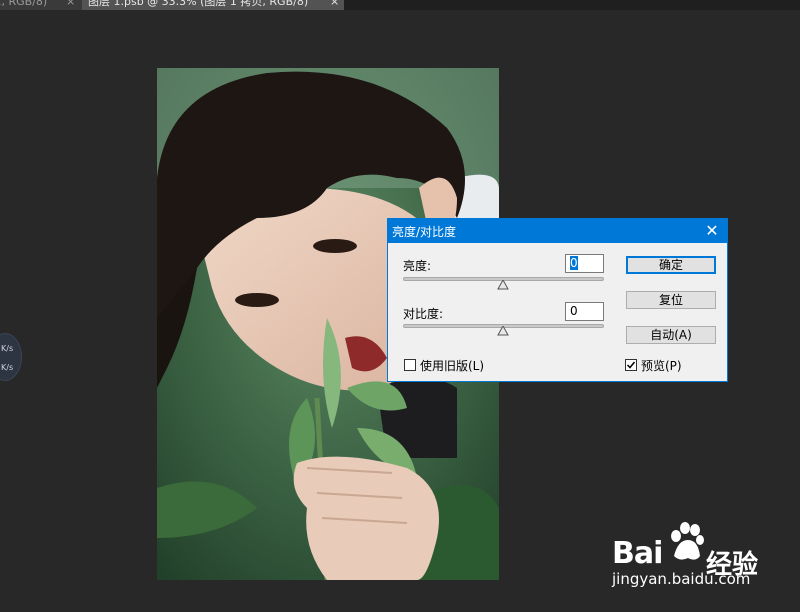  I want to click on document-tab-previous: ., RGB/8) ×, so click(41, 5).